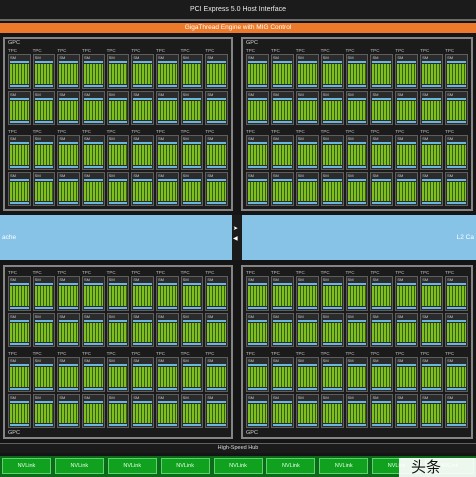 This screenshot has width=476, height=477. What do you see at coordinates (14, 433) in the screenshot?
I see `gpc-label: GPC` at bounding box center [14, 433].